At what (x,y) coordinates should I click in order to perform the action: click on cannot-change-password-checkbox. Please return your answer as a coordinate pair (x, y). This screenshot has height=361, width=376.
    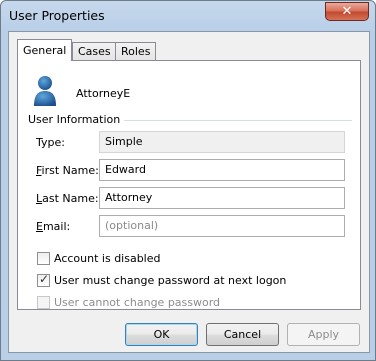
    Looking at the image, I should click on (43, 302).